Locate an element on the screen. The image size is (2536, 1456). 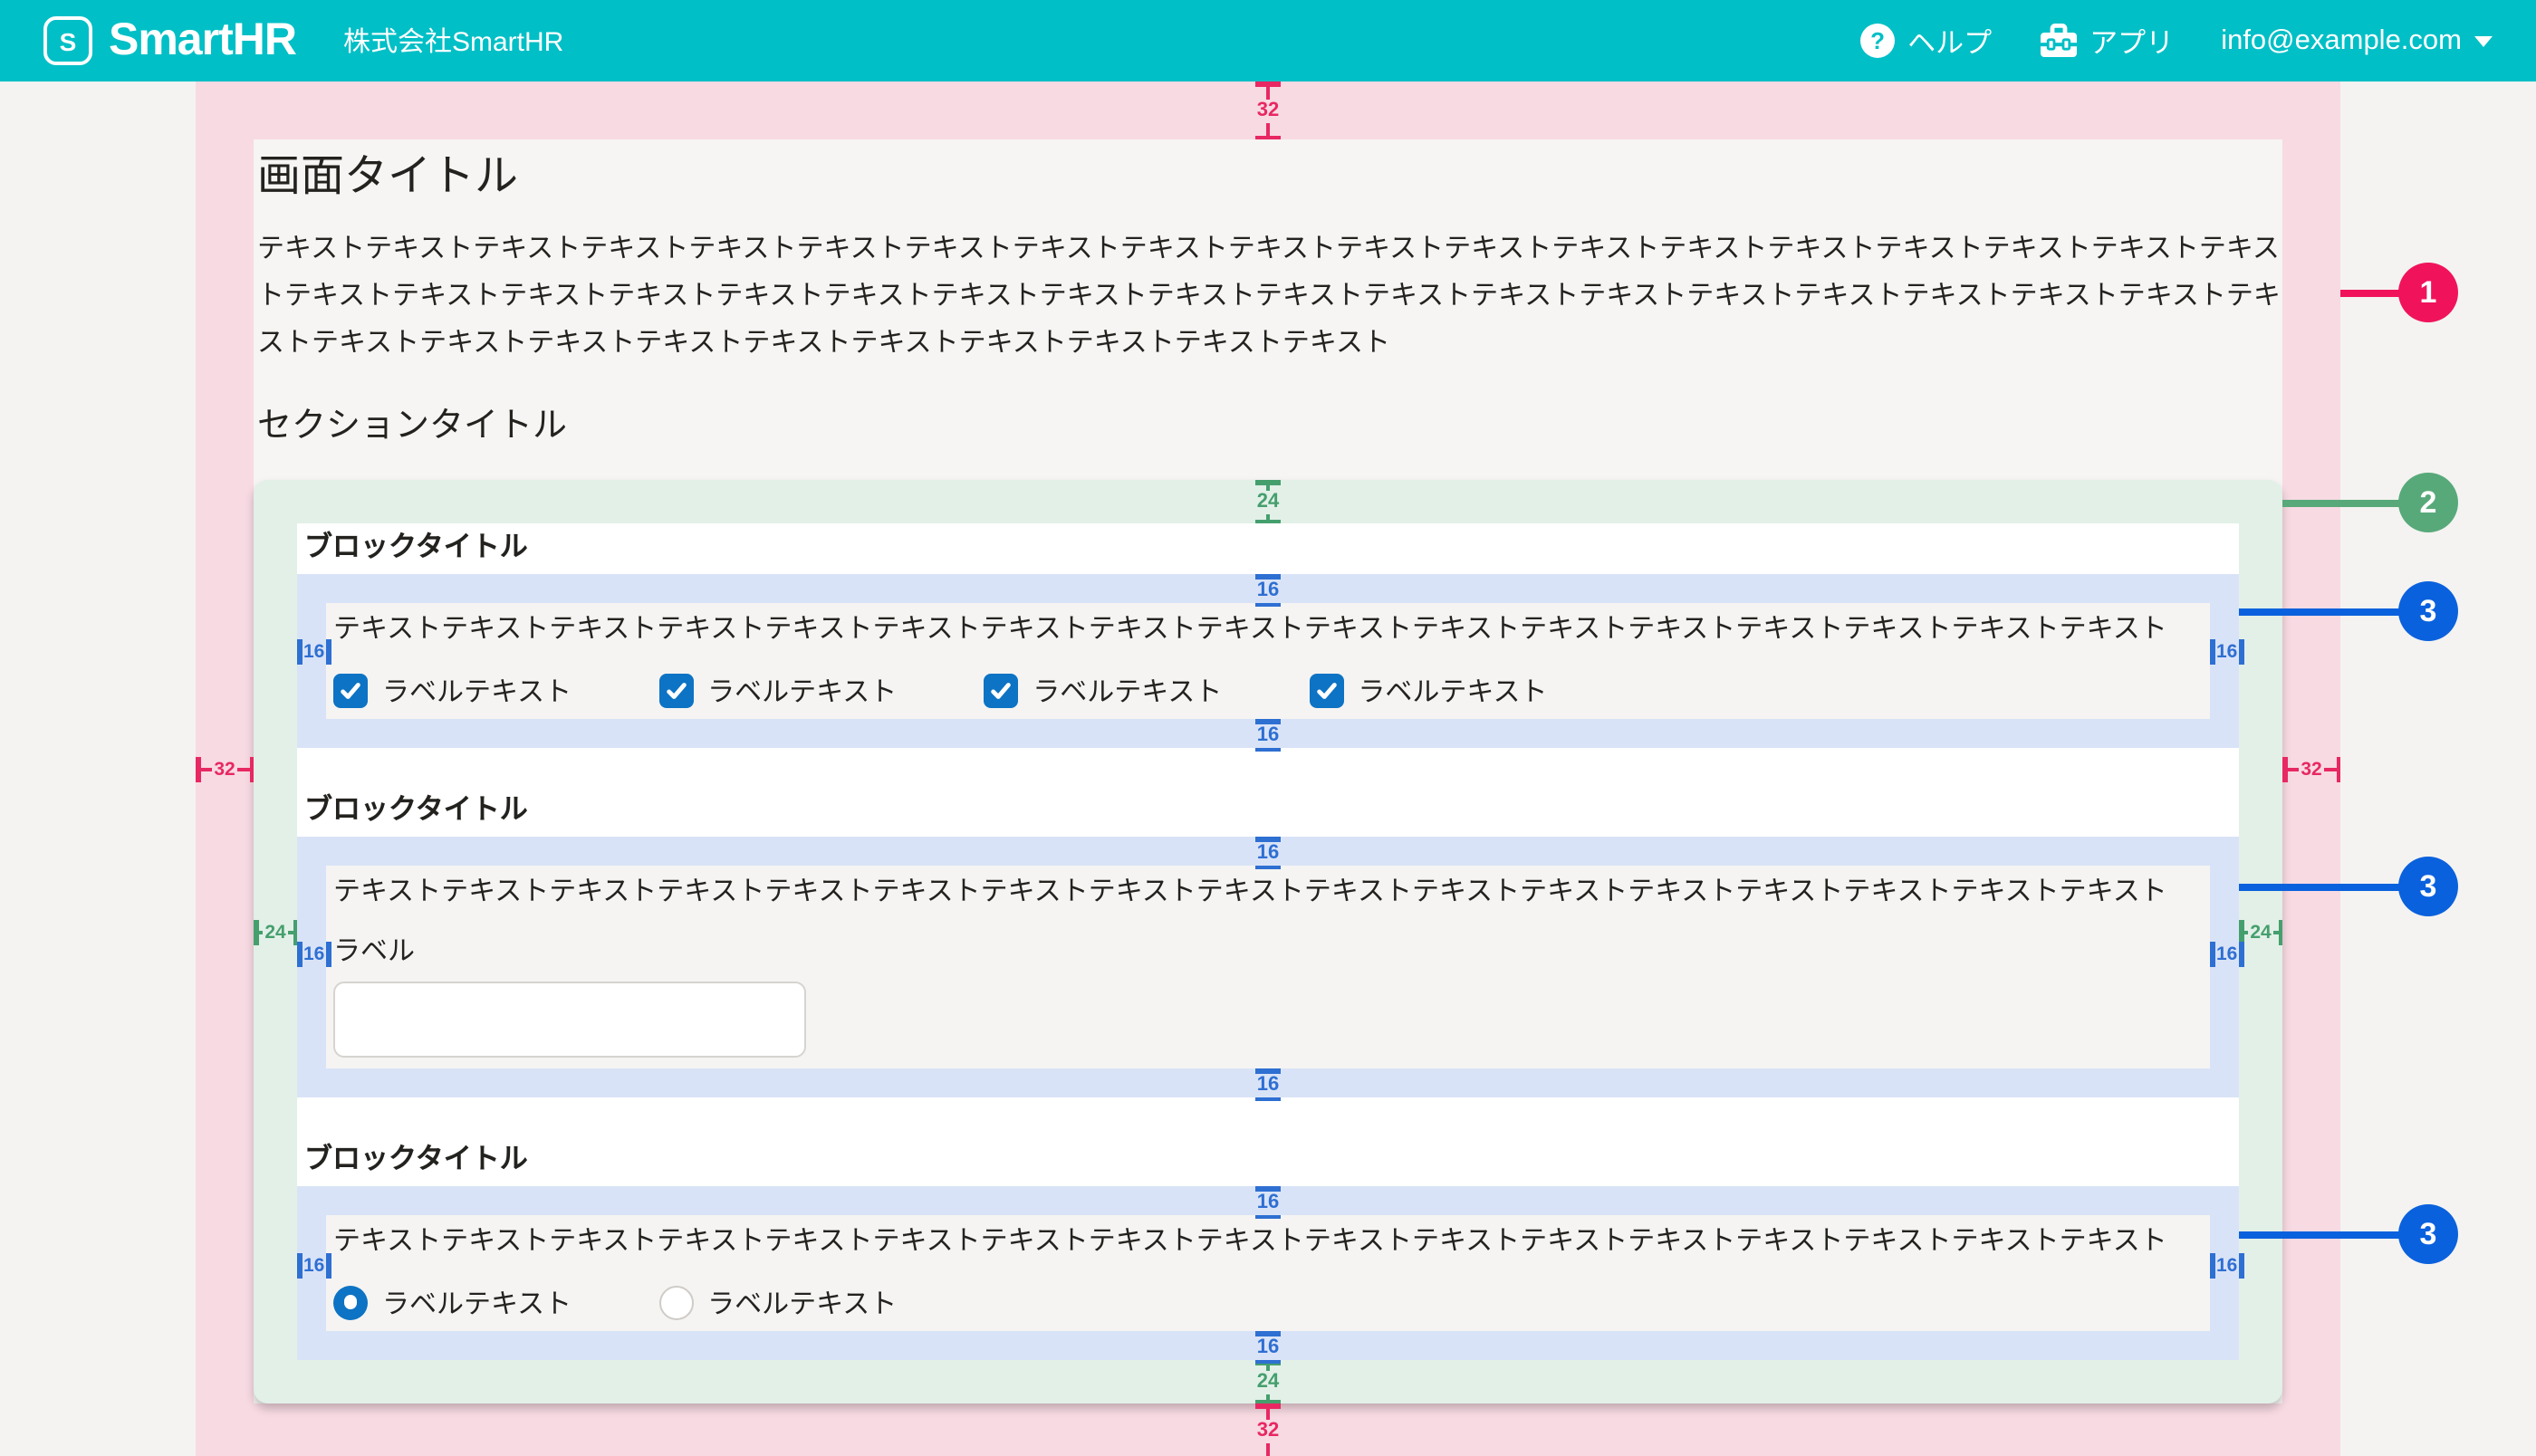
callout-badge-1: 1 is located at coordinates (2428, 293).